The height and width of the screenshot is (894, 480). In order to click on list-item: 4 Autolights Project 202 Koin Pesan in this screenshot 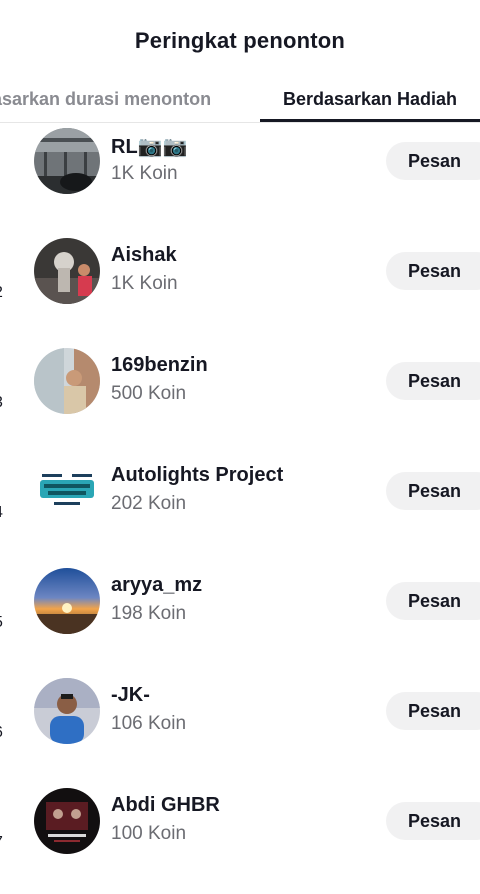, I will do `click(240, 509)`.